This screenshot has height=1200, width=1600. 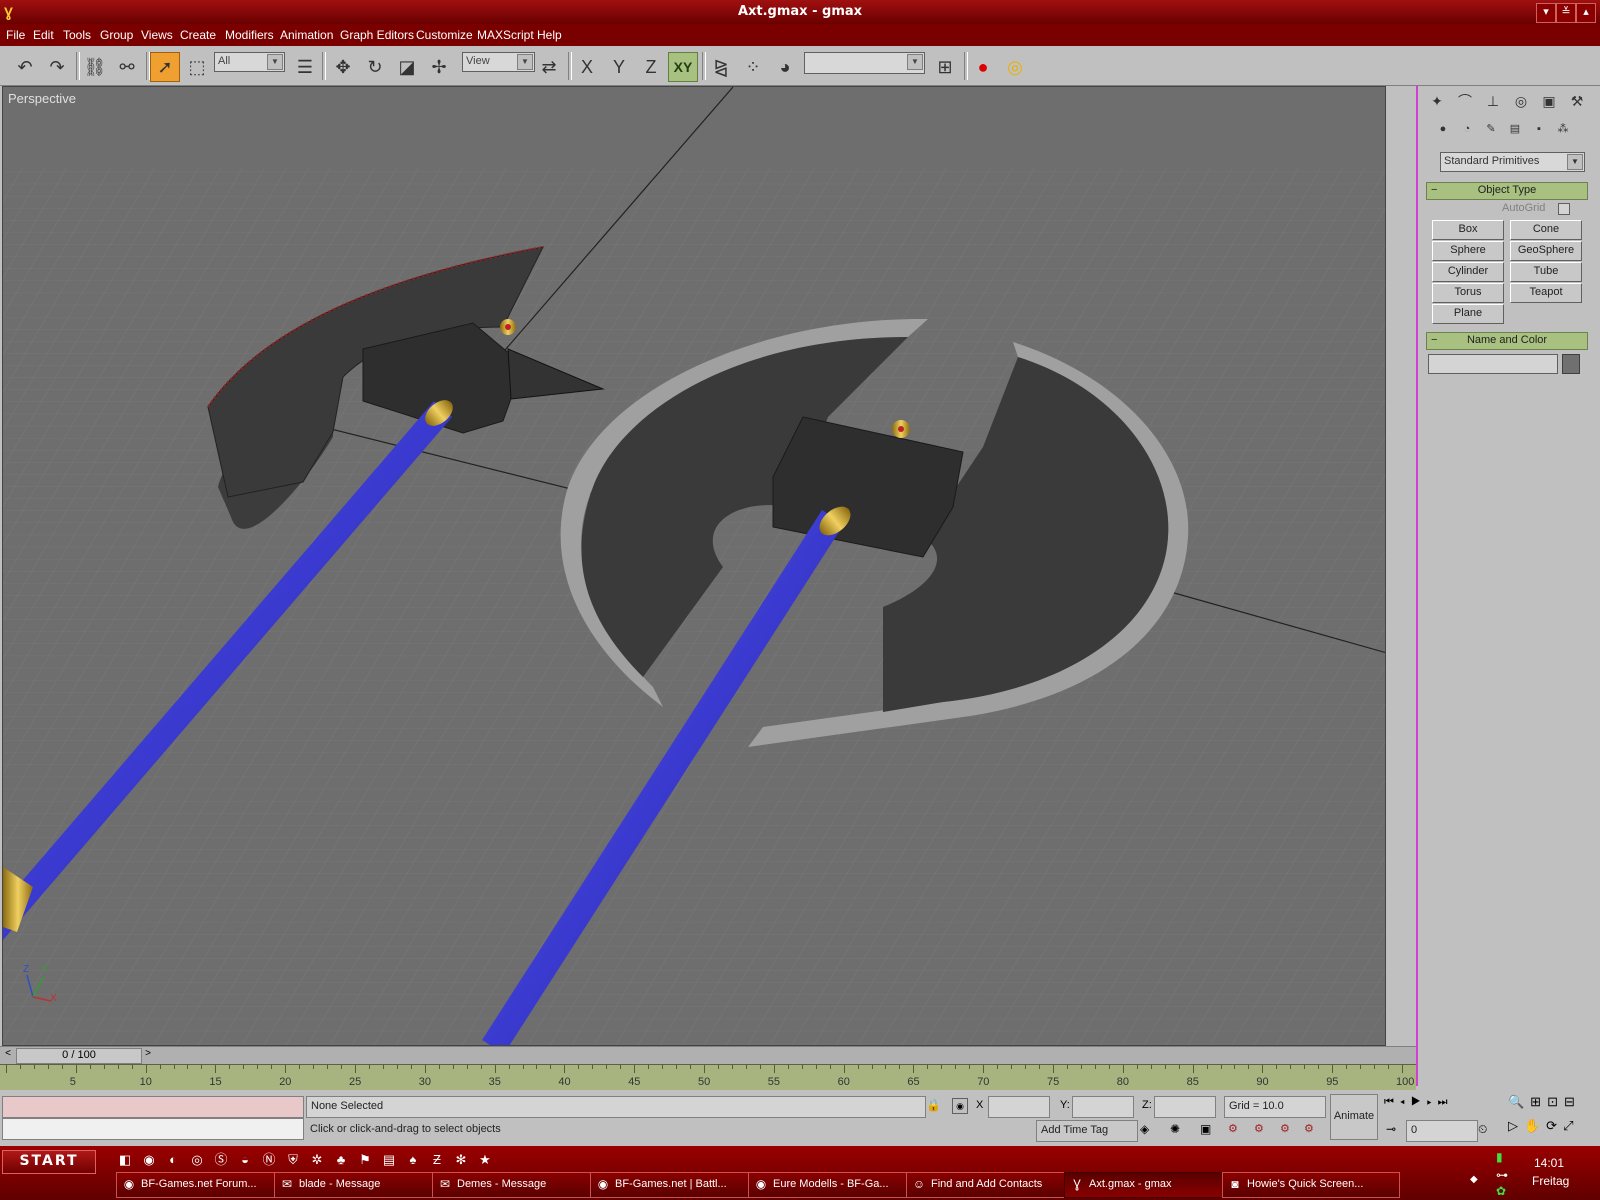 I want to click on cameras-icon: ▤, so click(x=1515, y=129).